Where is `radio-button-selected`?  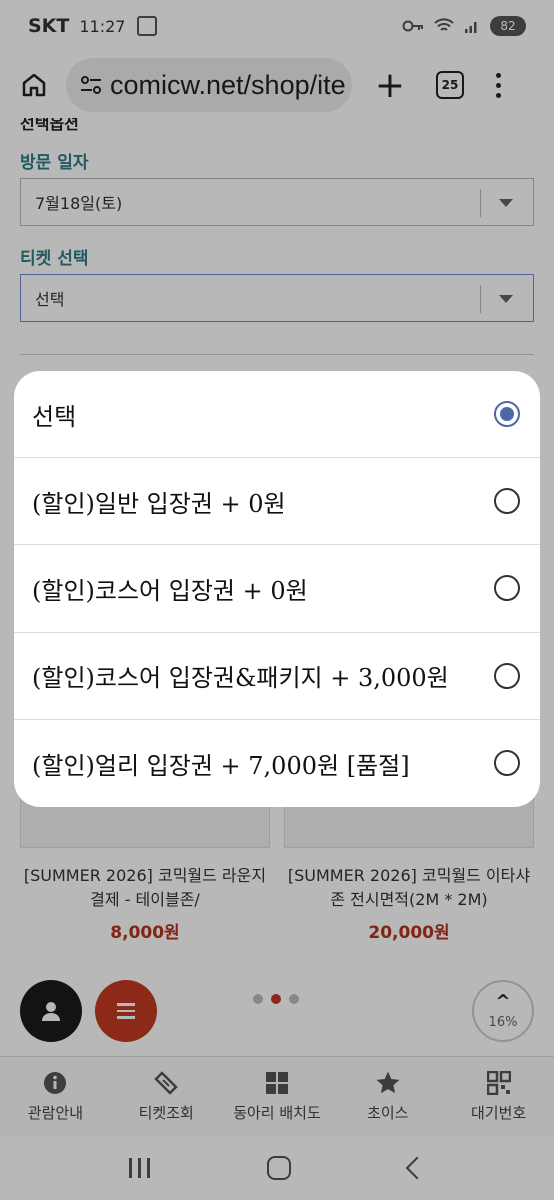
radio-button-selected is located at coordinates (507, 414).